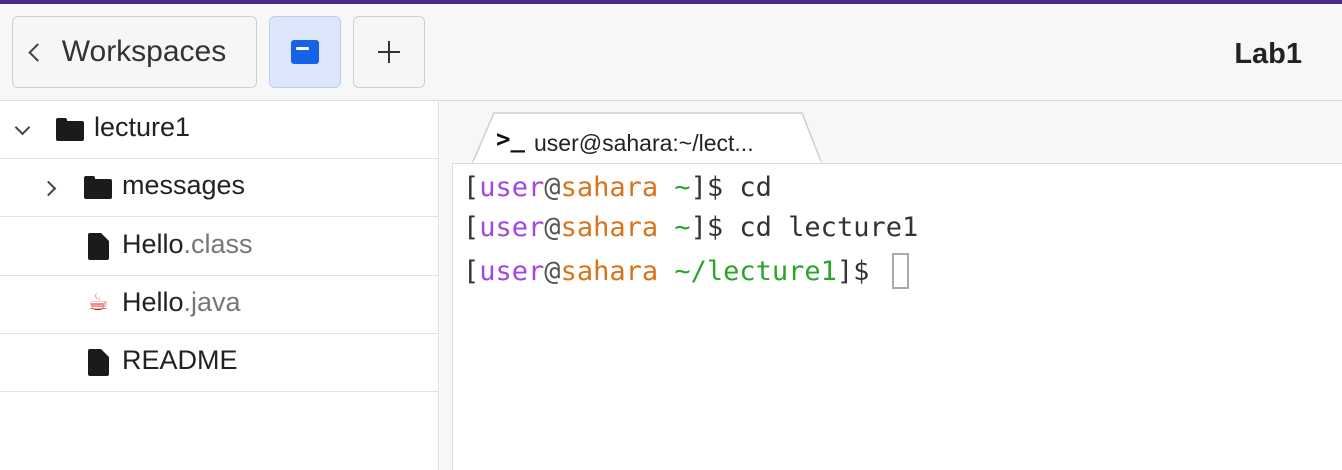  Describe the element at coordinates (900, 271) in the screenshot. I see `terminal-cursor` at that location.